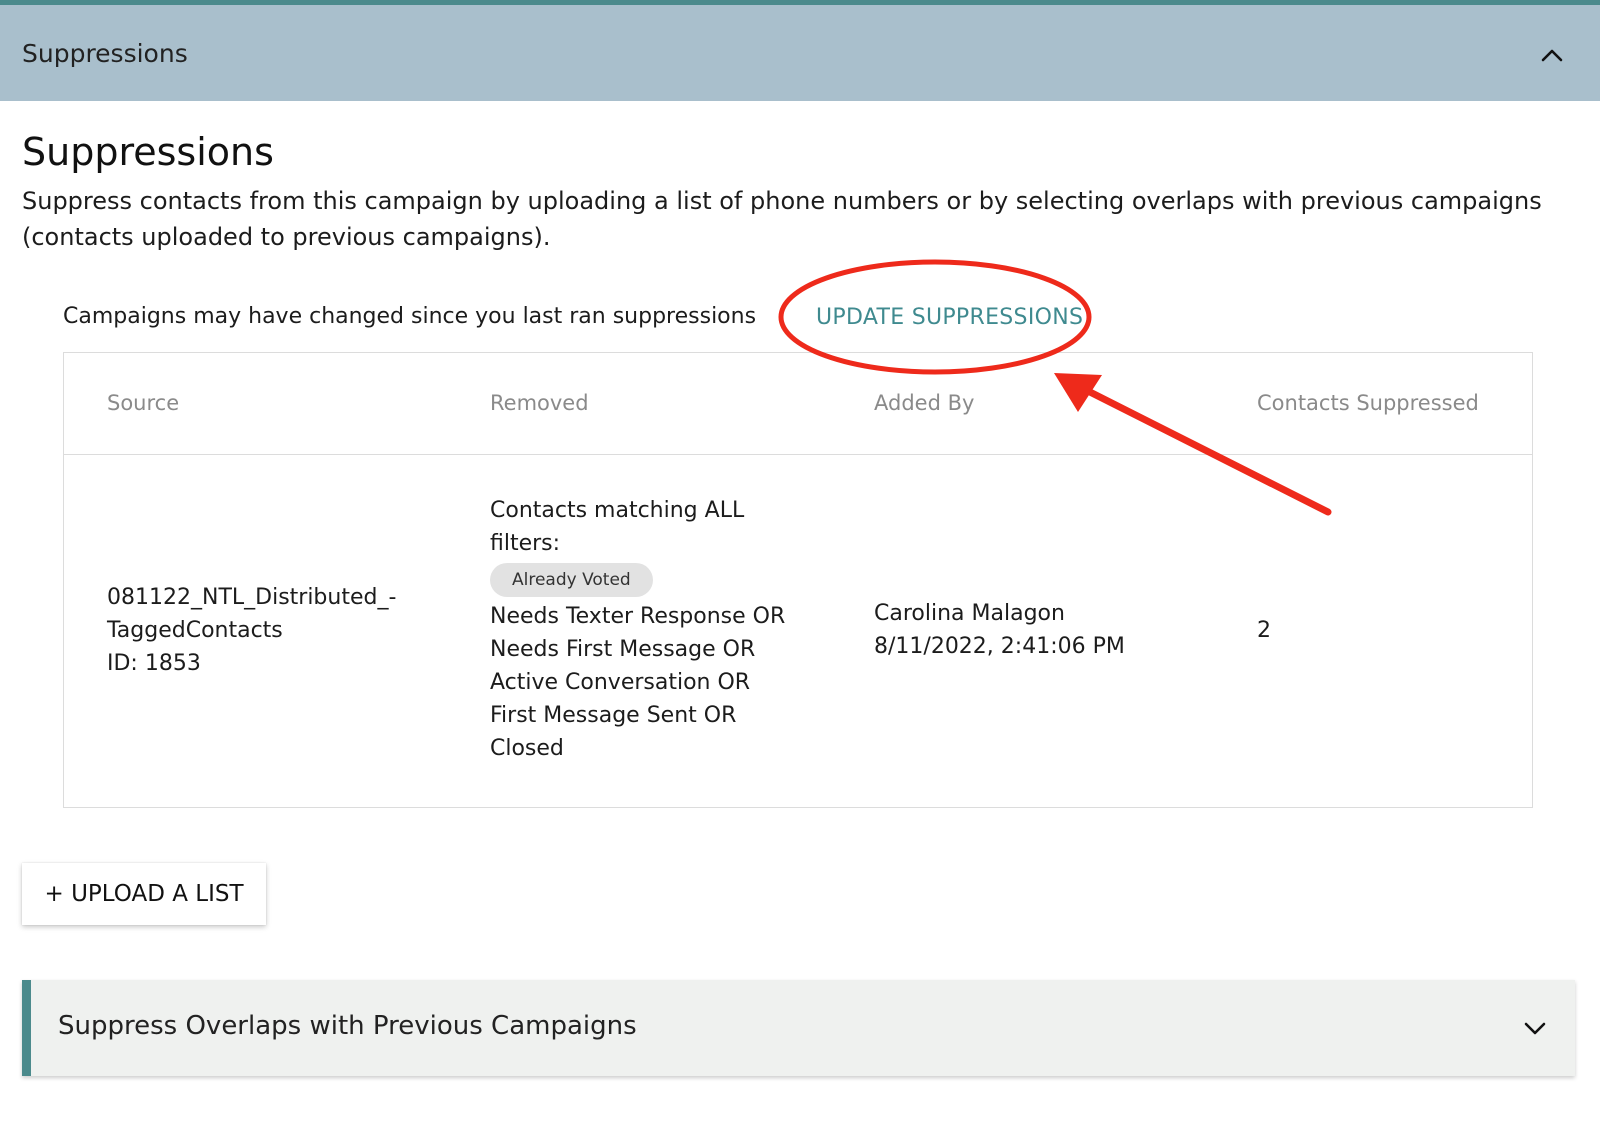 The width and height of the screenshot is (1600, 1135). Describe the element at coordinates (620, 682) in the screenshot. I see `removed-filter-line: Active Conversation OR` at that location.